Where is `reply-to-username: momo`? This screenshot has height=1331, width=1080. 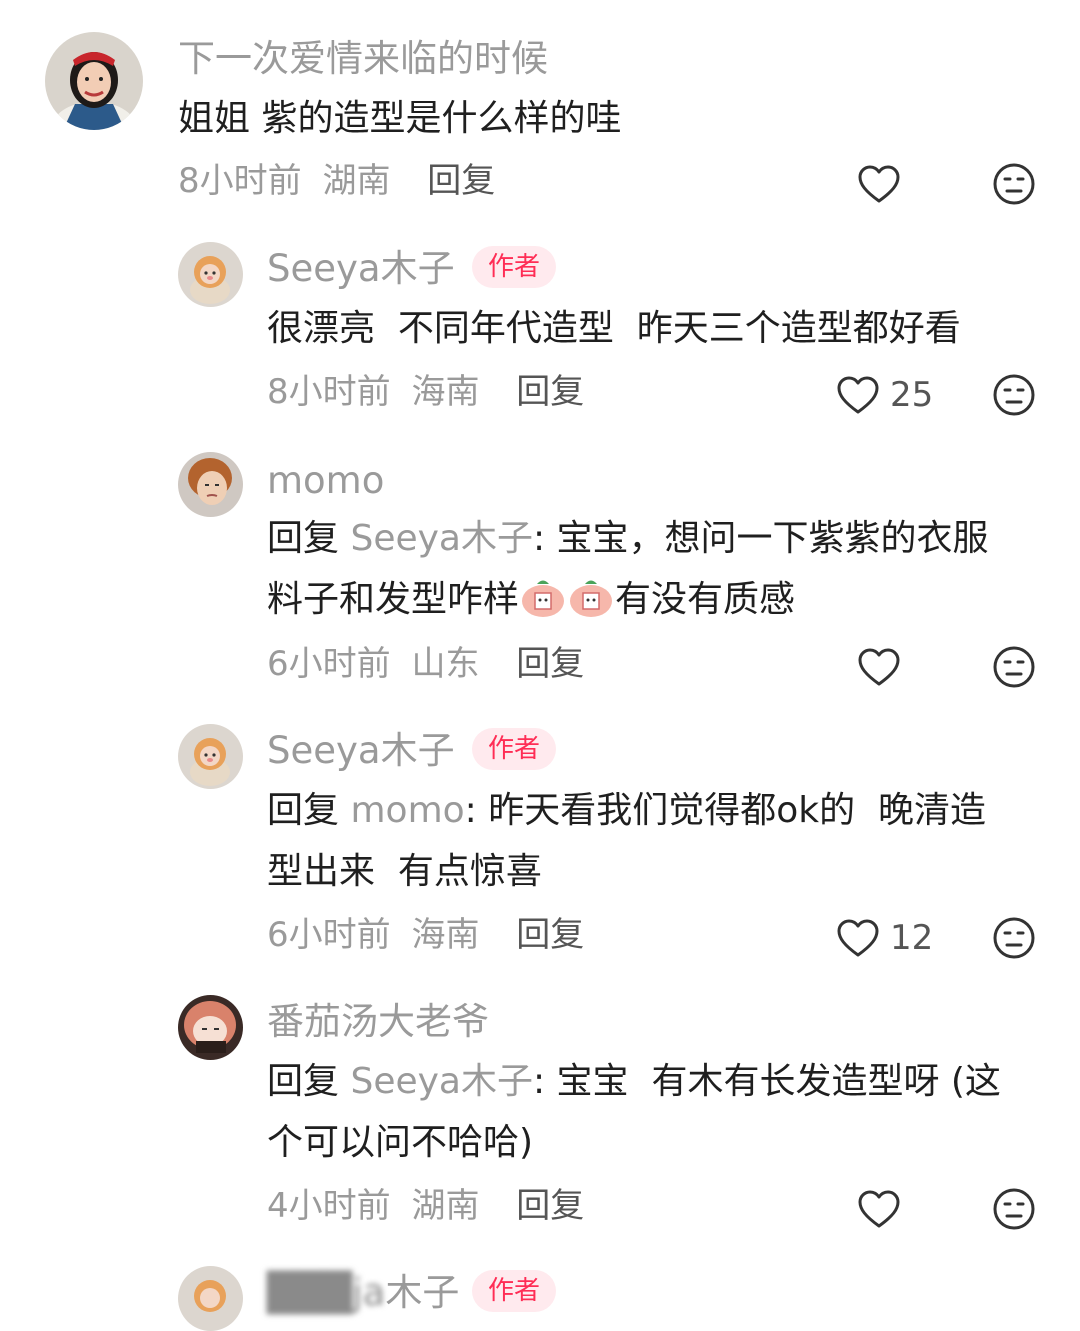
reply-to-username: momo is located at coordinates (407, 810).